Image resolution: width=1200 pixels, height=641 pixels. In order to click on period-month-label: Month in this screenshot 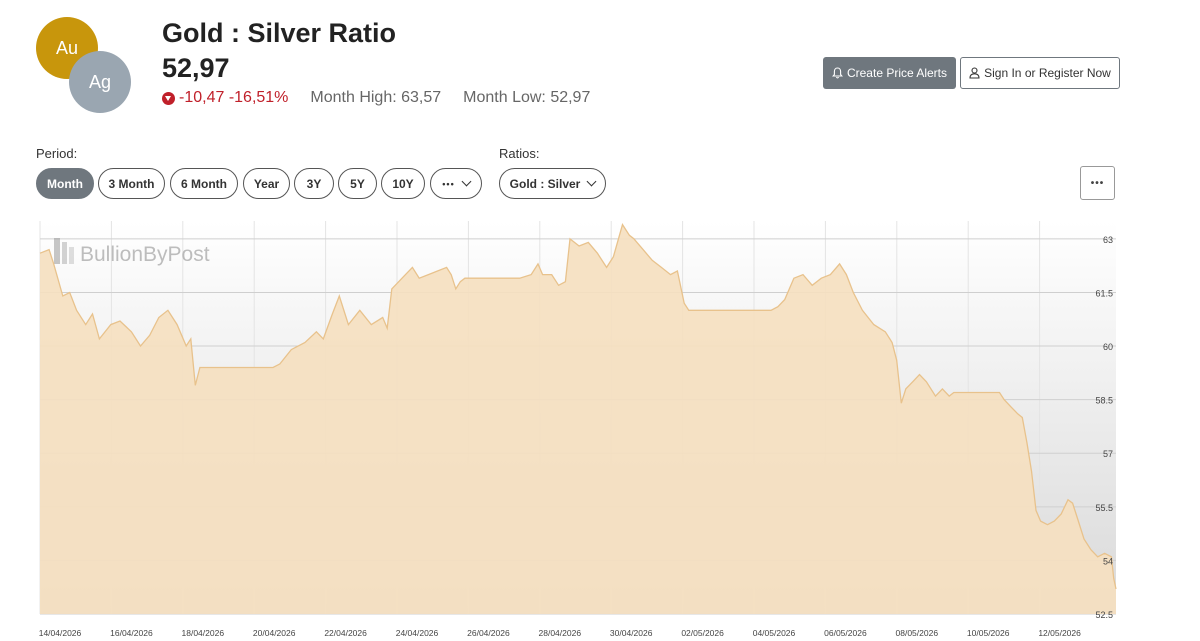, I will do `click(65, 183)`.